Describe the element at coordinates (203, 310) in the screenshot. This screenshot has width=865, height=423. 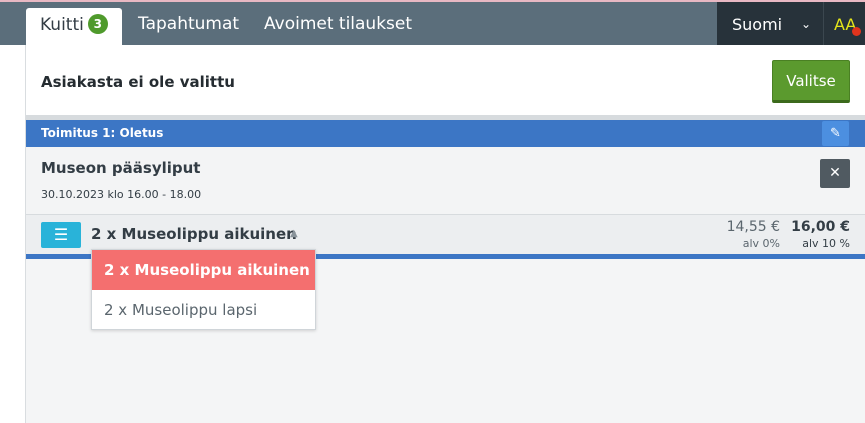
I see `dropdown-option-child: 2 x Museolippu lapsi` at that location.